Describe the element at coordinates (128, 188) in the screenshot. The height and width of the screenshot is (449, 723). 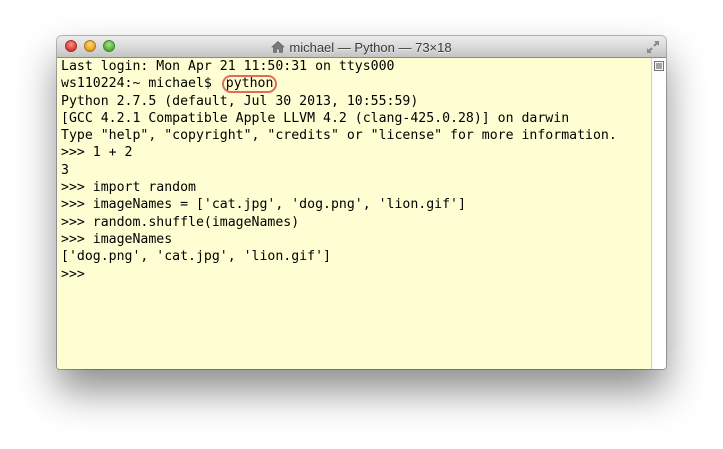
I see `terminal-line: >>> import random` at that location.